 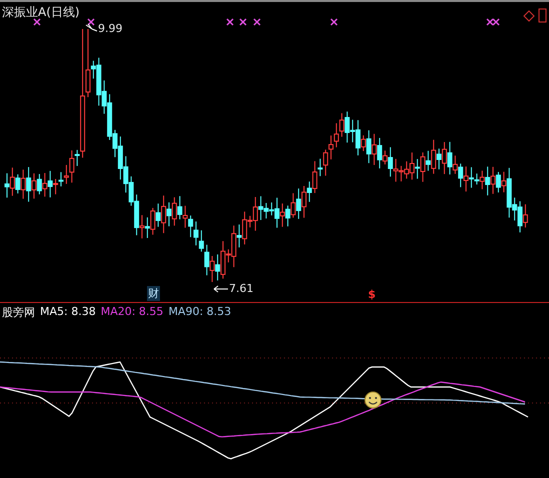 What do you see at coordinates (373, 400) in the screenshot?
I see `smiley-icon` at bounding box center [373, 400].